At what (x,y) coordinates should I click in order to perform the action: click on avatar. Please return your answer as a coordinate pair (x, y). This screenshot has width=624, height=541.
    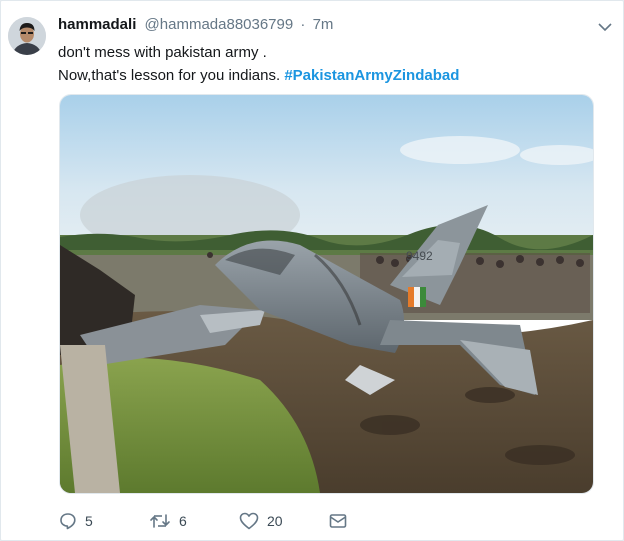
    Looking at the image, I should click on (27, 36).